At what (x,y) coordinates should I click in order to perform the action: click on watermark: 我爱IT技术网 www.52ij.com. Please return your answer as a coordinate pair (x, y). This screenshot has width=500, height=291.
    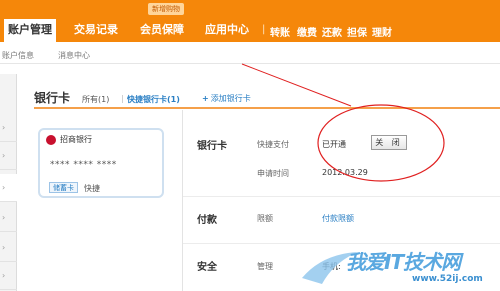
    Looking at the image, I should click on (400, 267).